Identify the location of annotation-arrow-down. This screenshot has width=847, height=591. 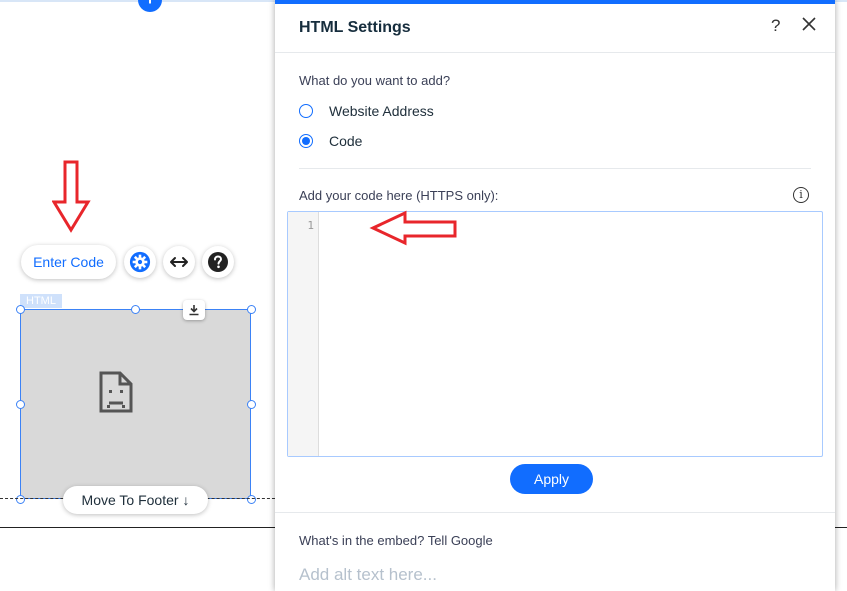
(71, 196).